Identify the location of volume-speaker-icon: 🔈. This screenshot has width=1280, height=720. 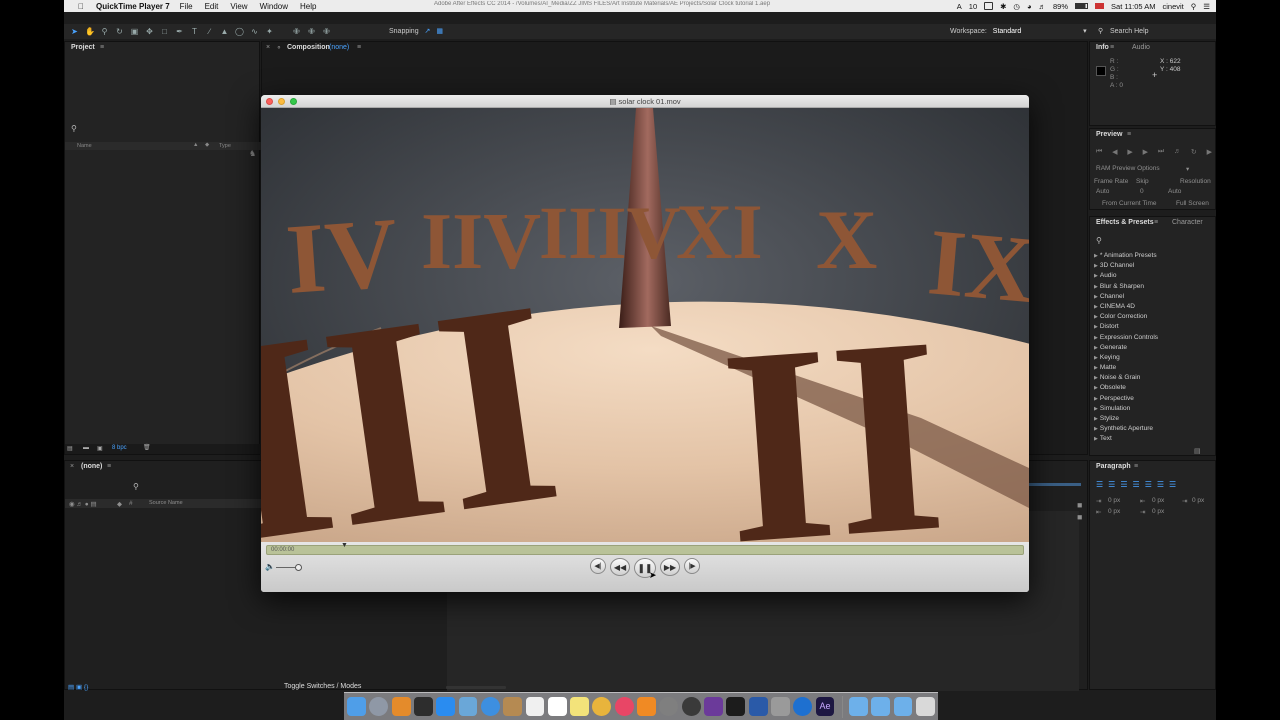
(270, 566).